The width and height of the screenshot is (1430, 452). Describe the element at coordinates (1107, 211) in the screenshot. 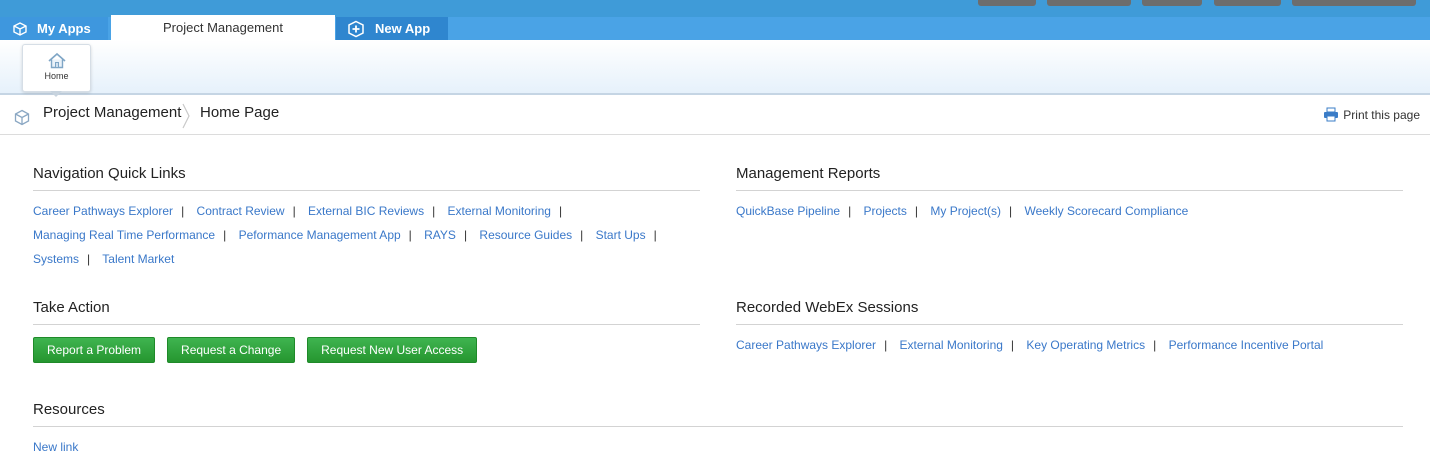

I see `report-link: Weekly Scorecard Compliance` at that location.